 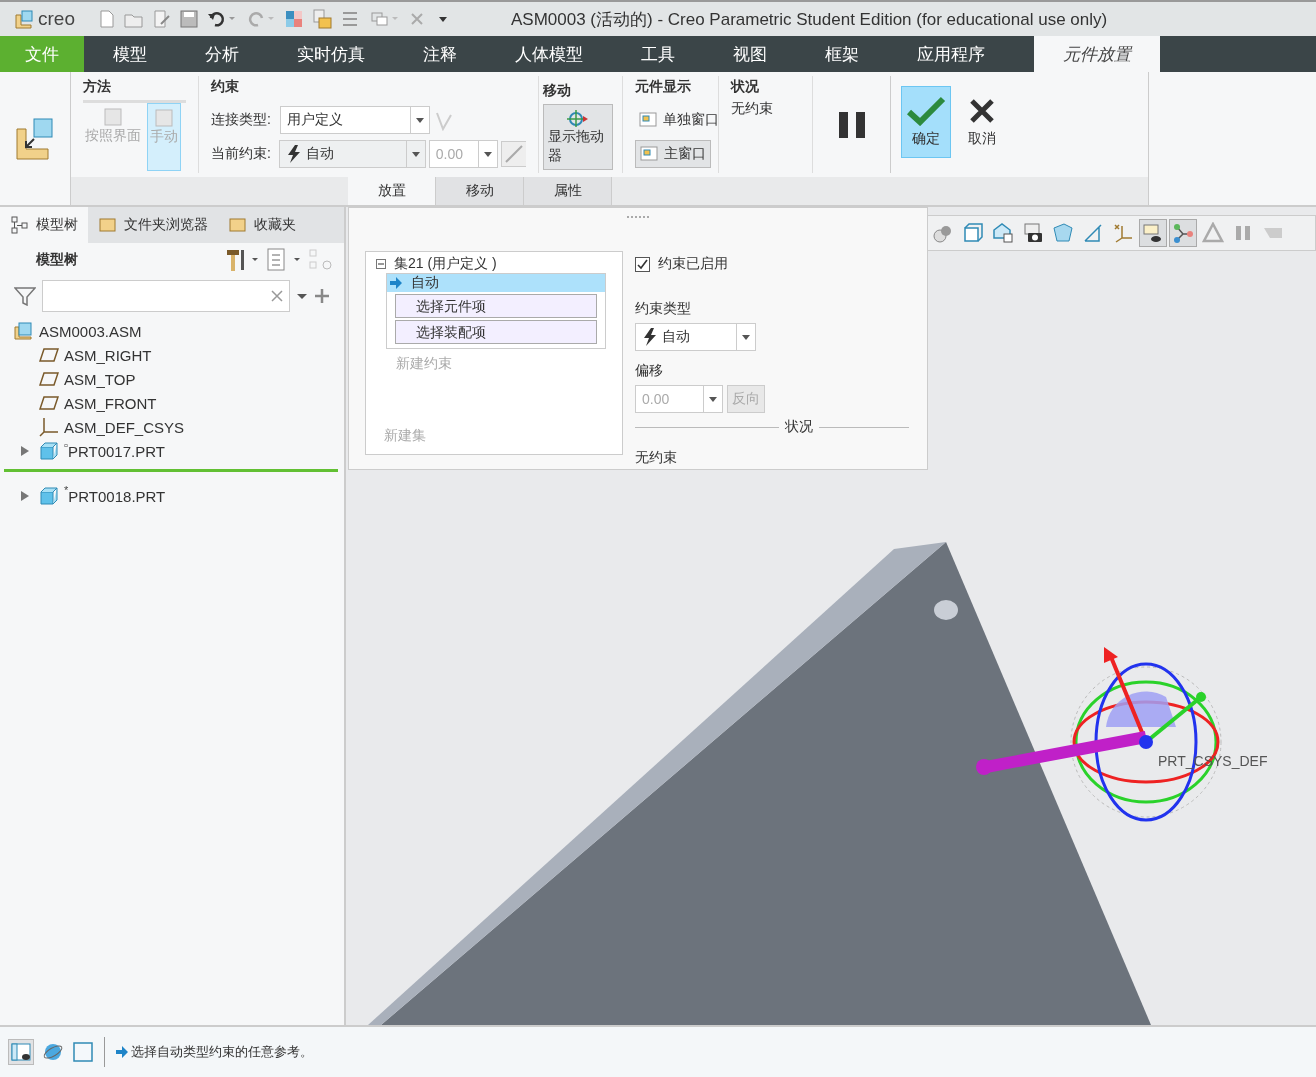 I want to click on display-icon, so click(x=1153, y=233).